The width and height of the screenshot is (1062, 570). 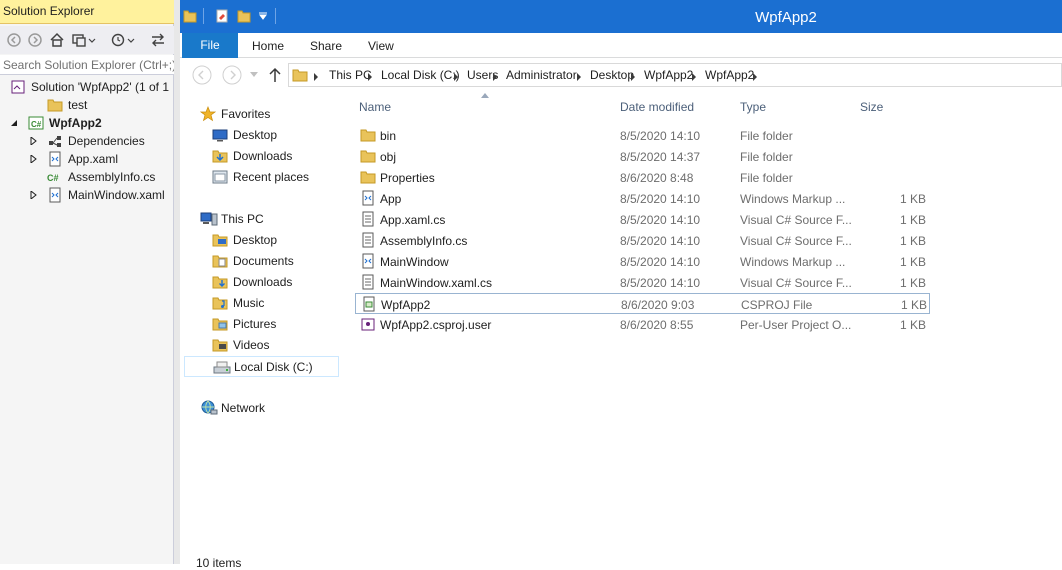 What do you see at coordinates (122, 40) in the screenshot?
I see `pending-changes-filter-icon` at bounding box center [122, 40].